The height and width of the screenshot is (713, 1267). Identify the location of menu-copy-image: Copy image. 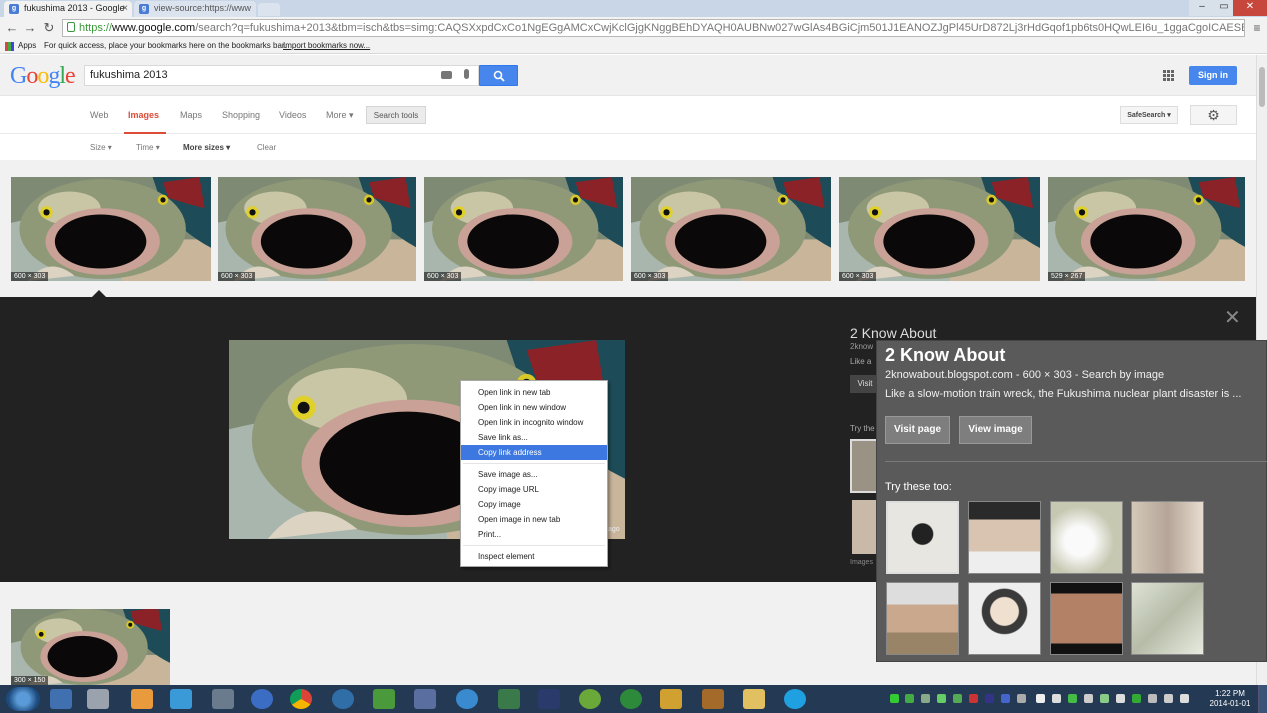
(534, 504).